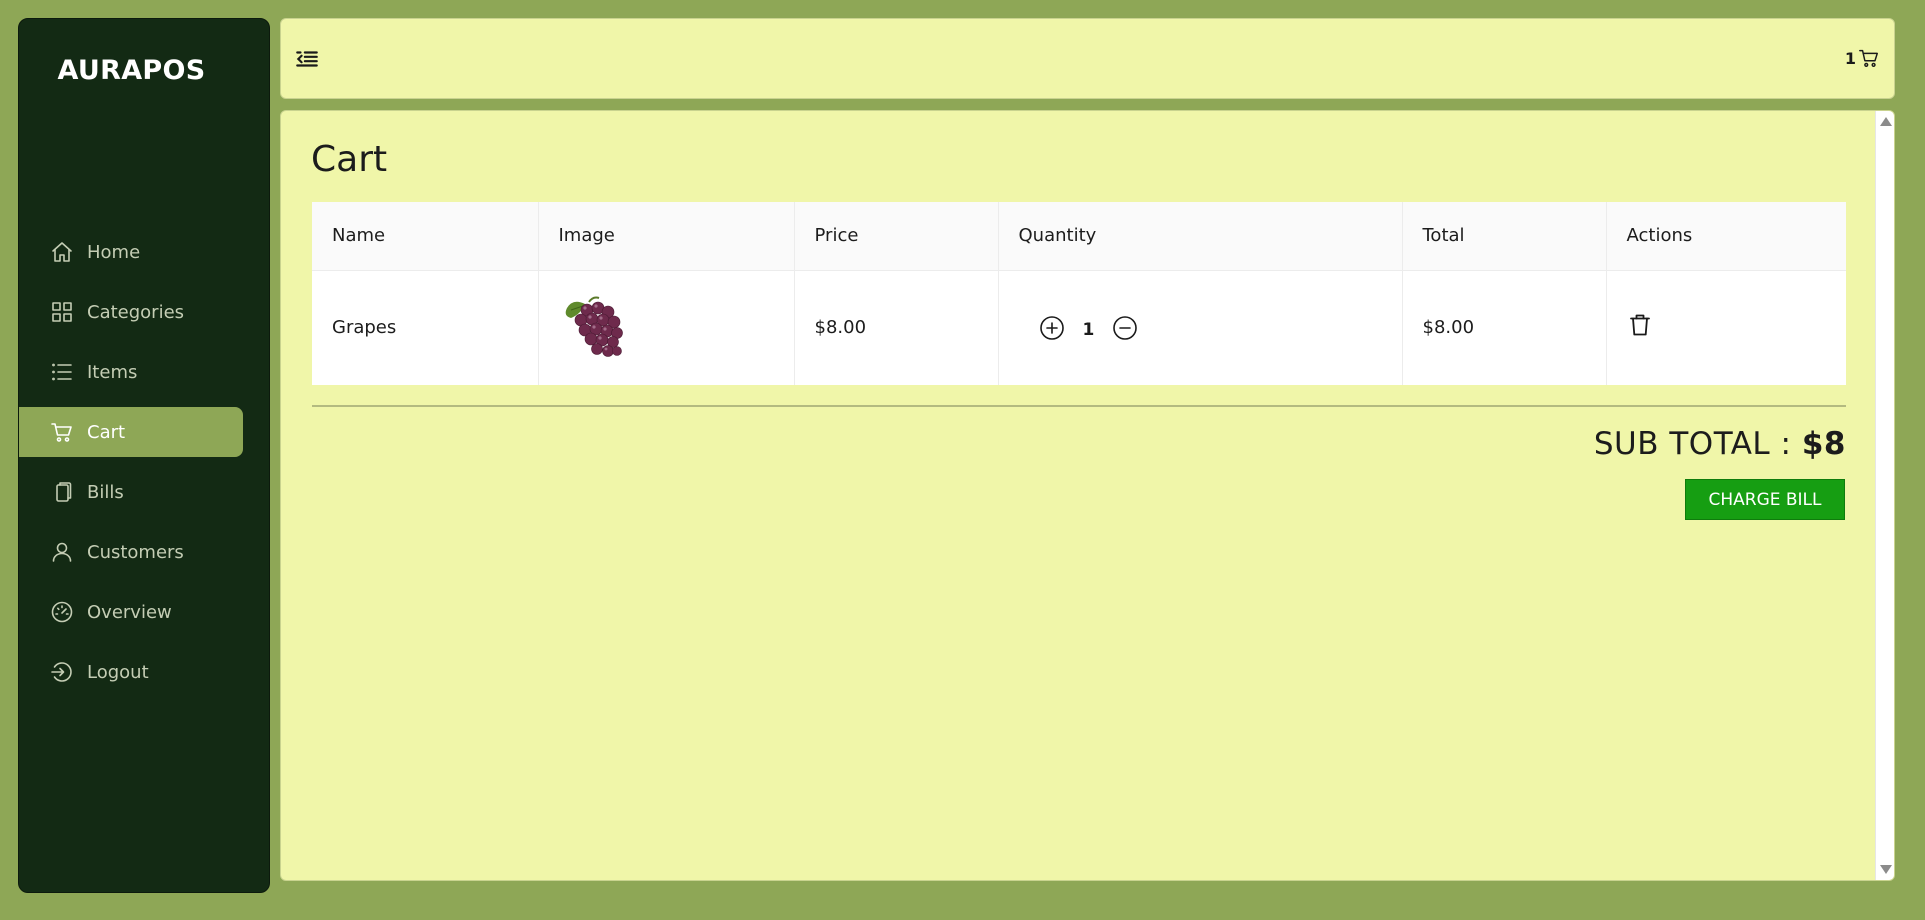 This screenshot has width=1925, height=920. What do you see at coordinates (1884, 495) in the screenshot?
I see `vertical-scrollbar` at bounding box center [1884, 495].